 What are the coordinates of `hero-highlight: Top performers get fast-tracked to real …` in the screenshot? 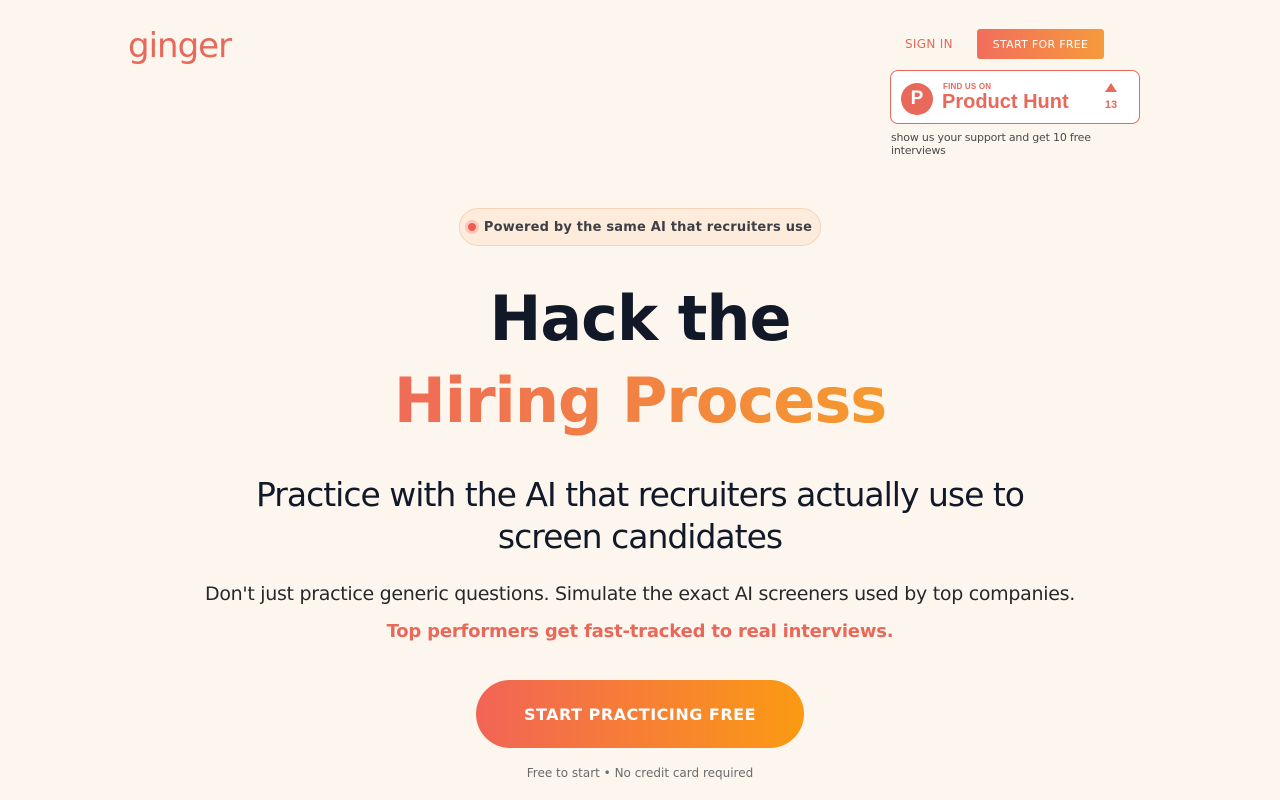 It's located at (640, 631).